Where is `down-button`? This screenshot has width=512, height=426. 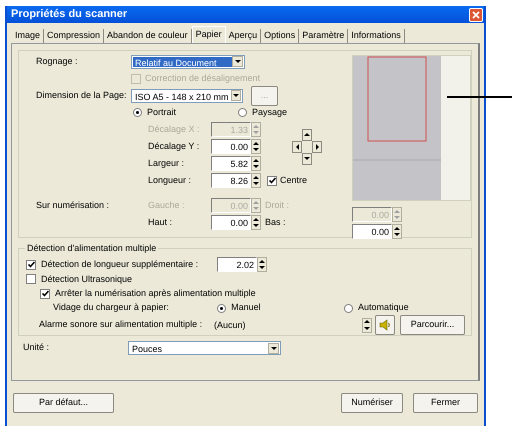 down-button is located at coordinates (307, 158).